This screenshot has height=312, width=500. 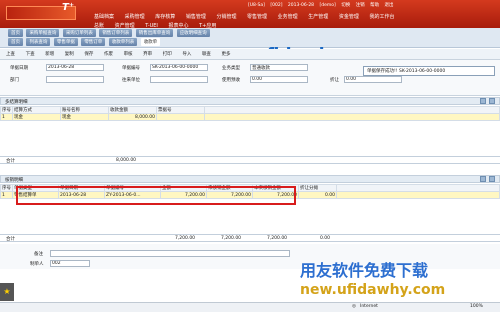 What do you see at coordinates (170, 253) in the screenshot?
I see `remark-field` at bounding box center [170, 253].